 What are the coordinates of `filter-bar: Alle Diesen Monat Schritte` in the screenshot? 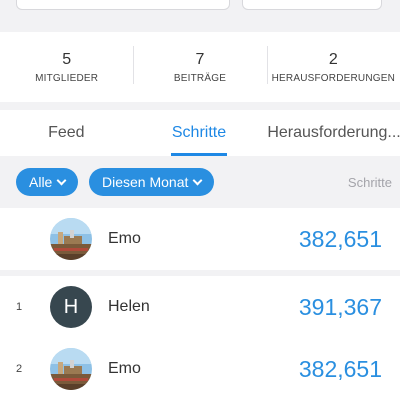 It's located at (200, 182).